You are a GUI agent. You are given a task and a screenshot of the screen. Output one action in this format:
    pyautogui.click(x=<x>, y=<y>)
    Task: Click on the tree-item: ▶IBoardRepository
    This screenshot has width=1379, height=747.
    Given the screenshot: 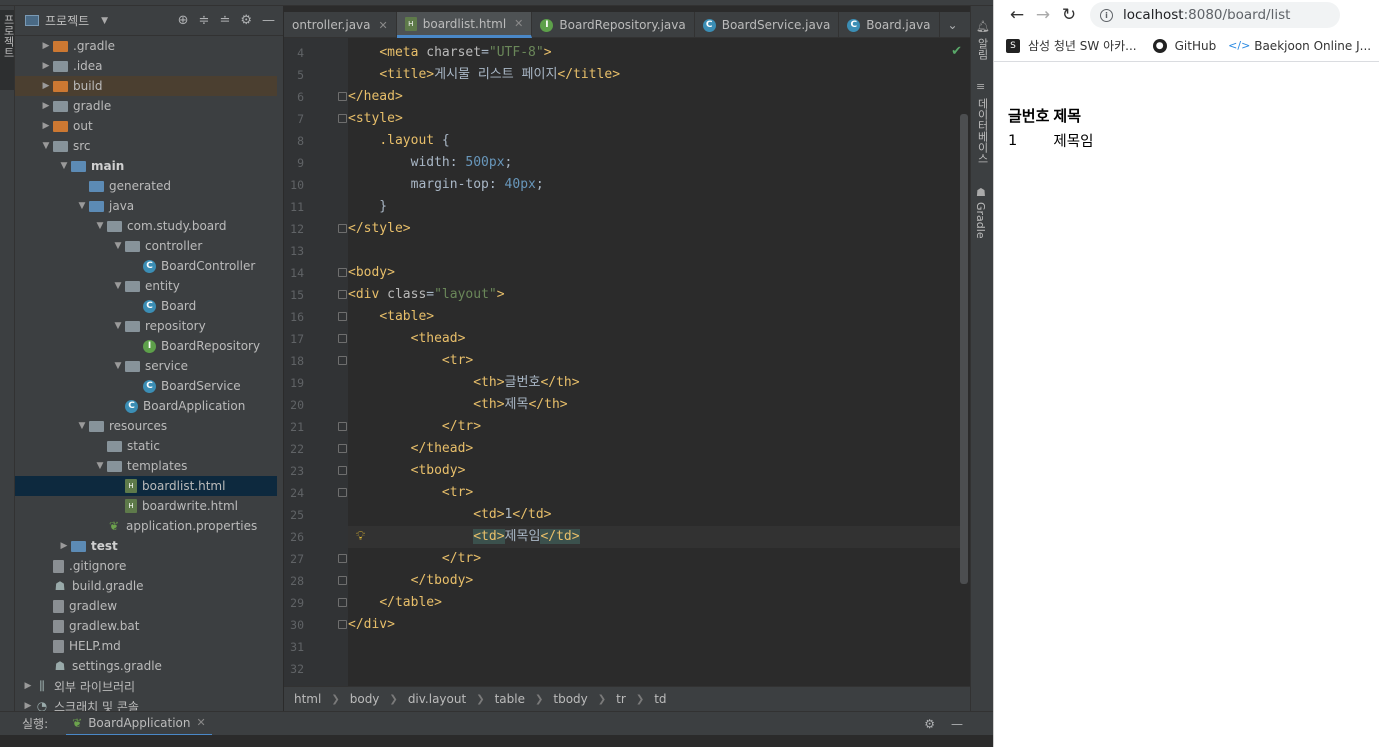 What is the action you would take?
    pyautogui.click(x=146, y=346)
    